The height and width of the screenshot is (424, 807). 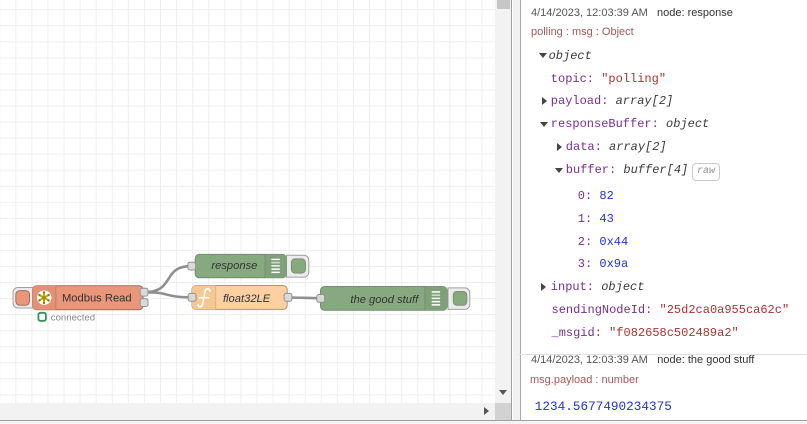 I want to click on svg-text: float32LE, so click(x=247, y=299).